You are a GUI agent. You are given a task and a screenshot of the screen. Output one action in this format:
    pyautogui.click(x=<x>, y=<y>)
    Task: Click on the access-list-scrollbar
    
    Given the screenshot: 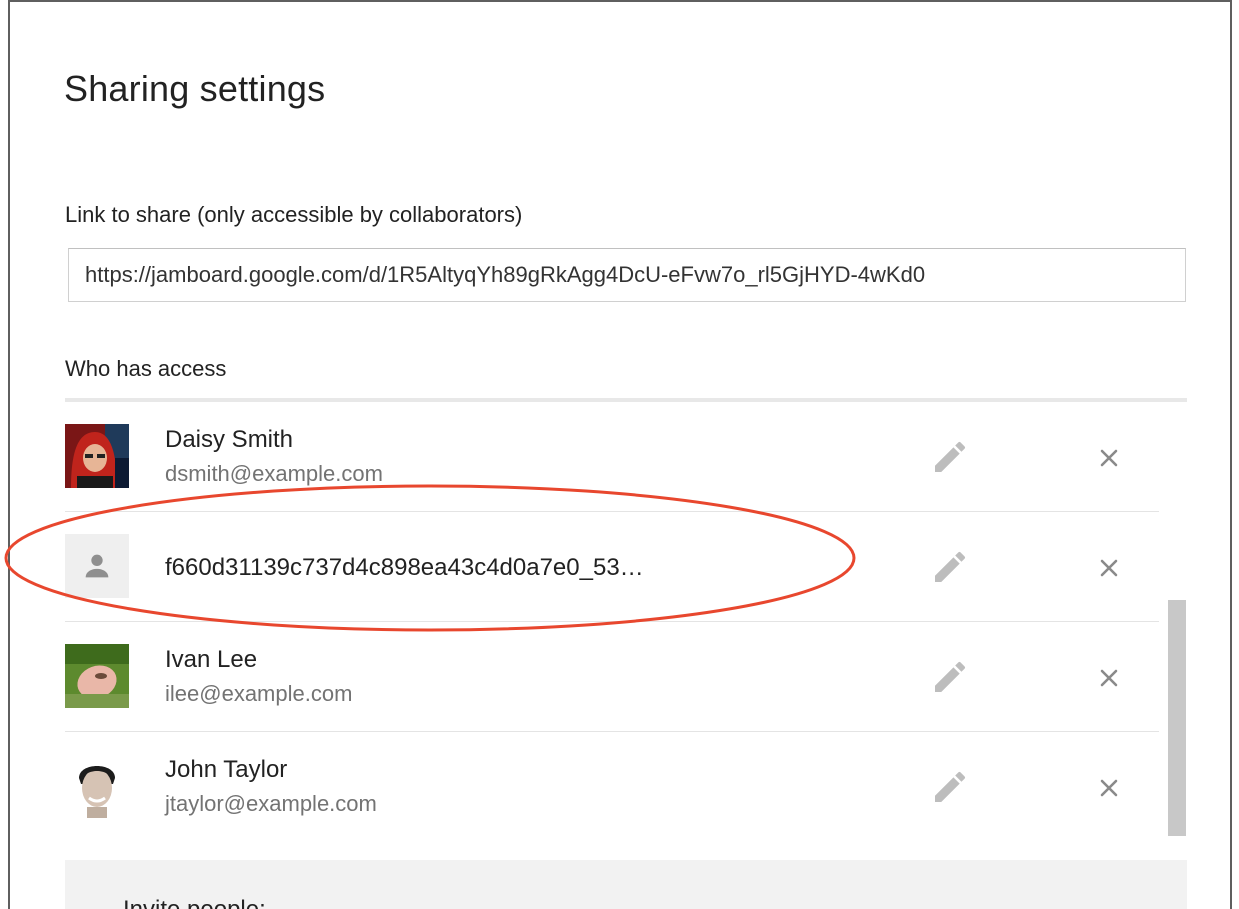 What is the action you would take?
    pyautogui.click(x=1177, y=619)
    